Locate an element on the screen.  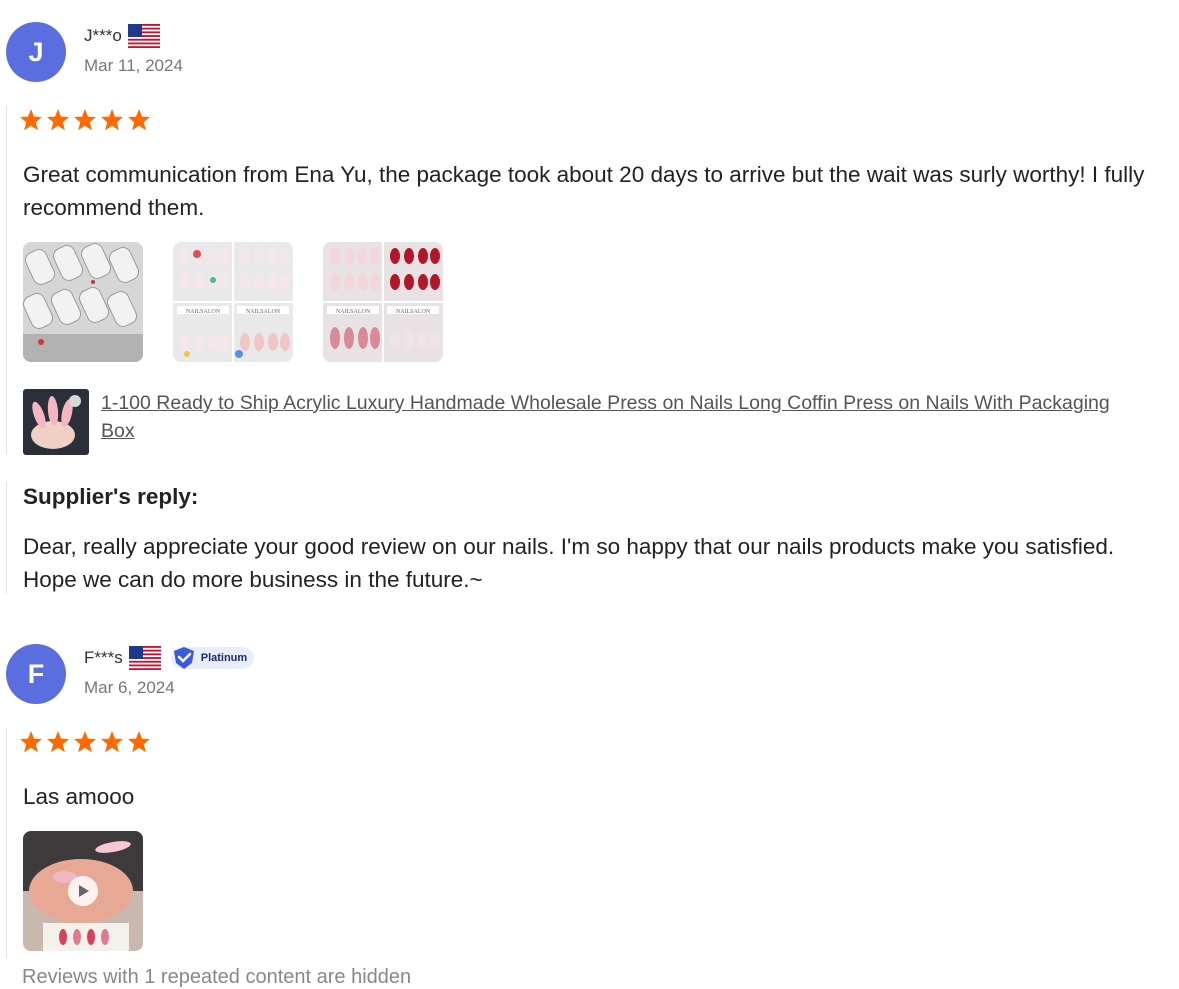
product-thumbnail is located at coordinates (56, 422).